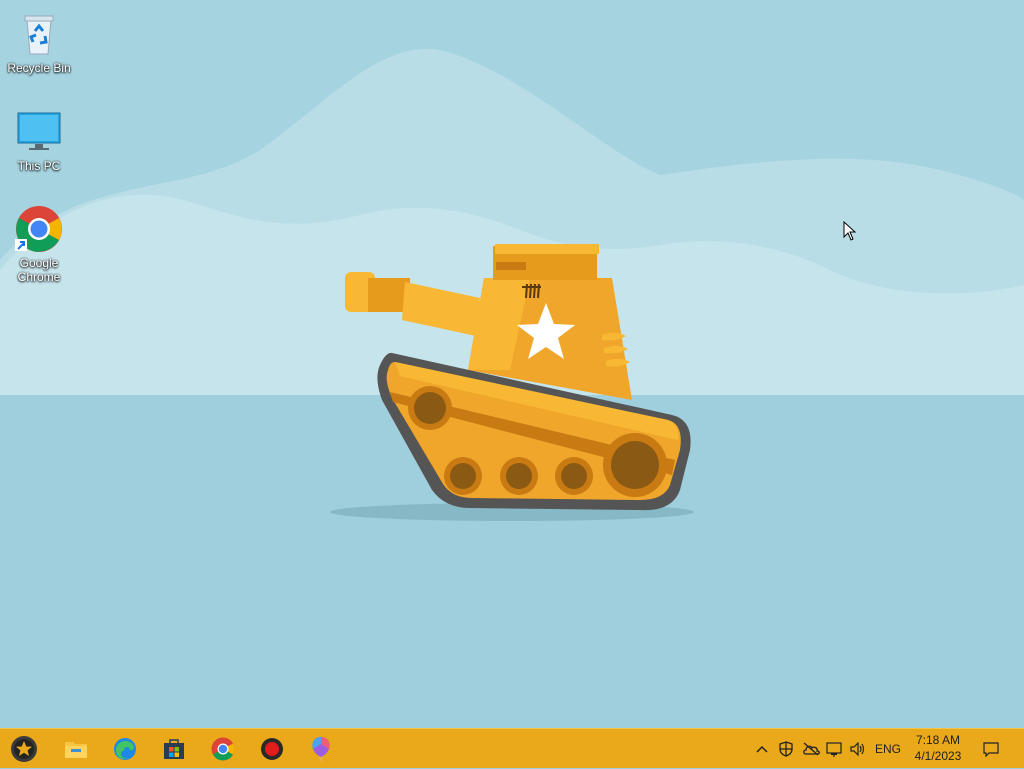 This screenshot has width=1024, height=769. I want to click on clock-date: 4/1/2023, so click(938, 756).